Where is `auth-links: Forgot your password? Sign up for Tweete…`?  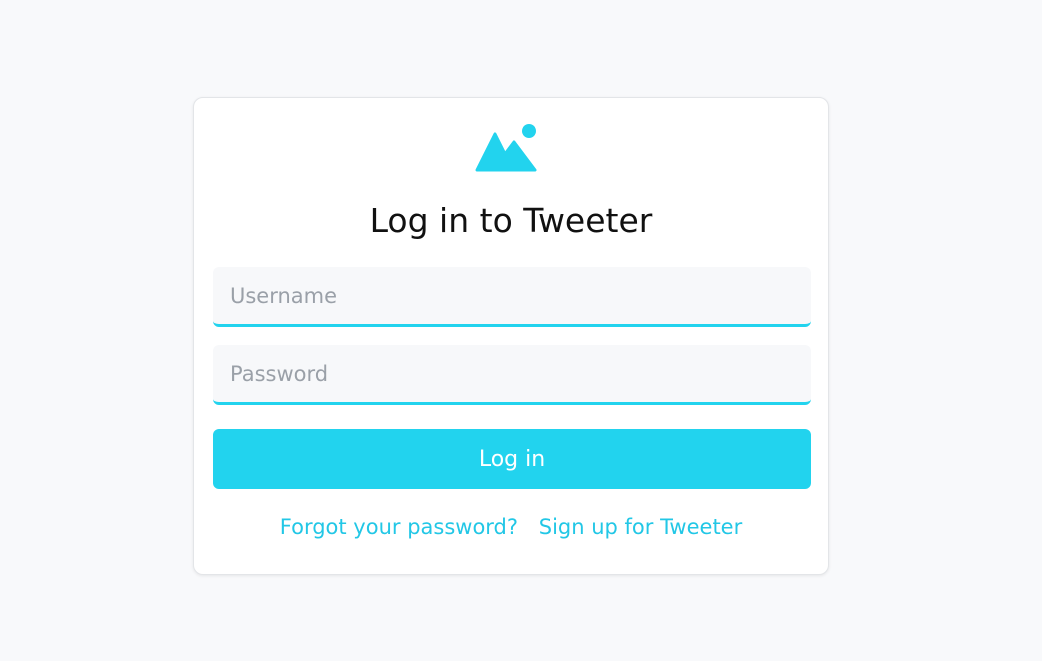
auth-links: Forgot your password? Sign up for Tweete… is located at coordinates (511, 527).